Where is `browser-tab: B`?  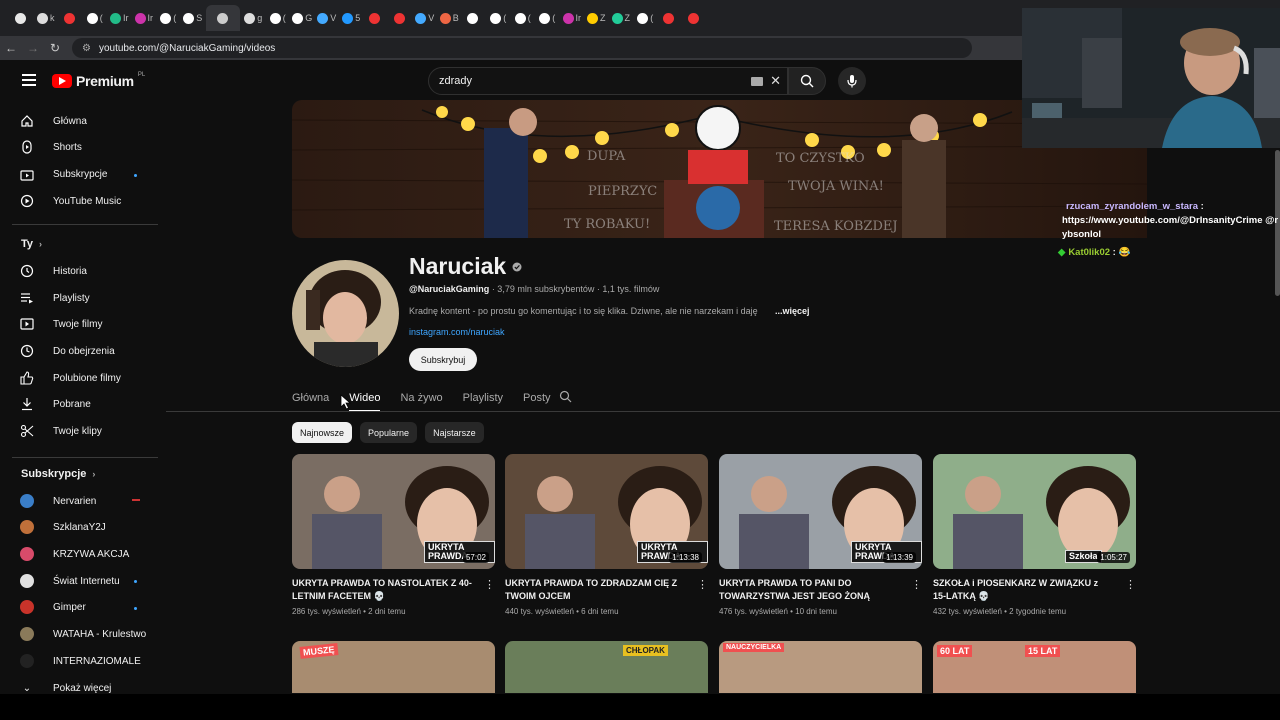 browser-tab: B is located at coordinates (449, 18).